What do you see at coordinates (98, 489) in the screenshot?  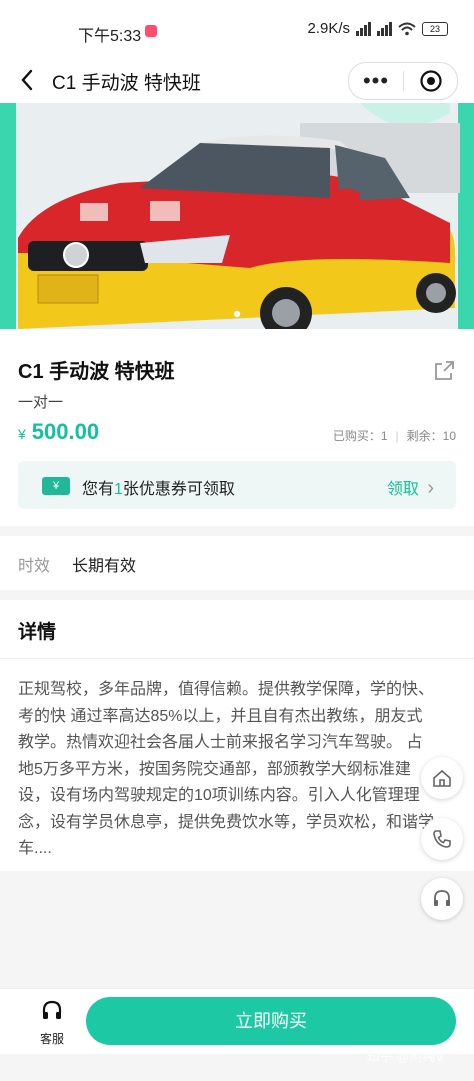 I see `coupon-text-prefix: 您有` at bounding box center [98, 489].